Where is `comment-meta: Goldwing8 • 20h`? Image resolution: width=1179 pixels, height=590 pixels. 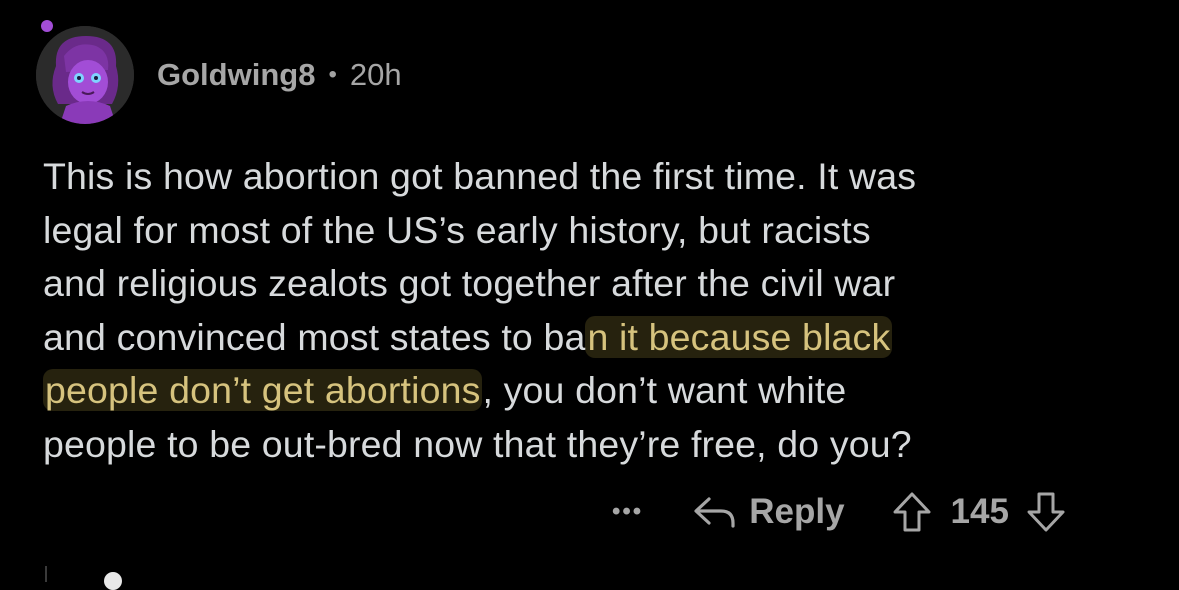 comment-meta: Goldwing8 • 20h is located at coordinates (279, 75).